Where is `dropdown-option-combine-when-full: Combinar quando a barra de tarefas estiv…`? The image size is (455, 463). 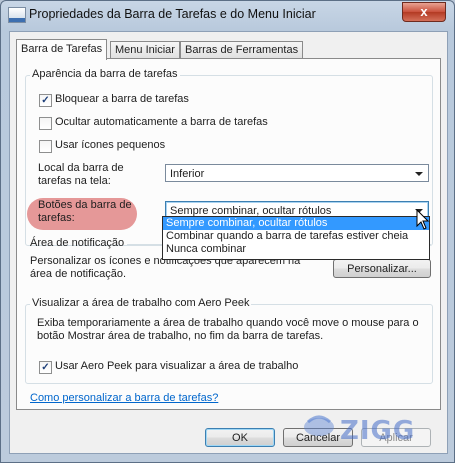 dropdown-option-combine-when-full: Combinar quando a barra de tarefas estiv… is located at coordinates (296, 236).